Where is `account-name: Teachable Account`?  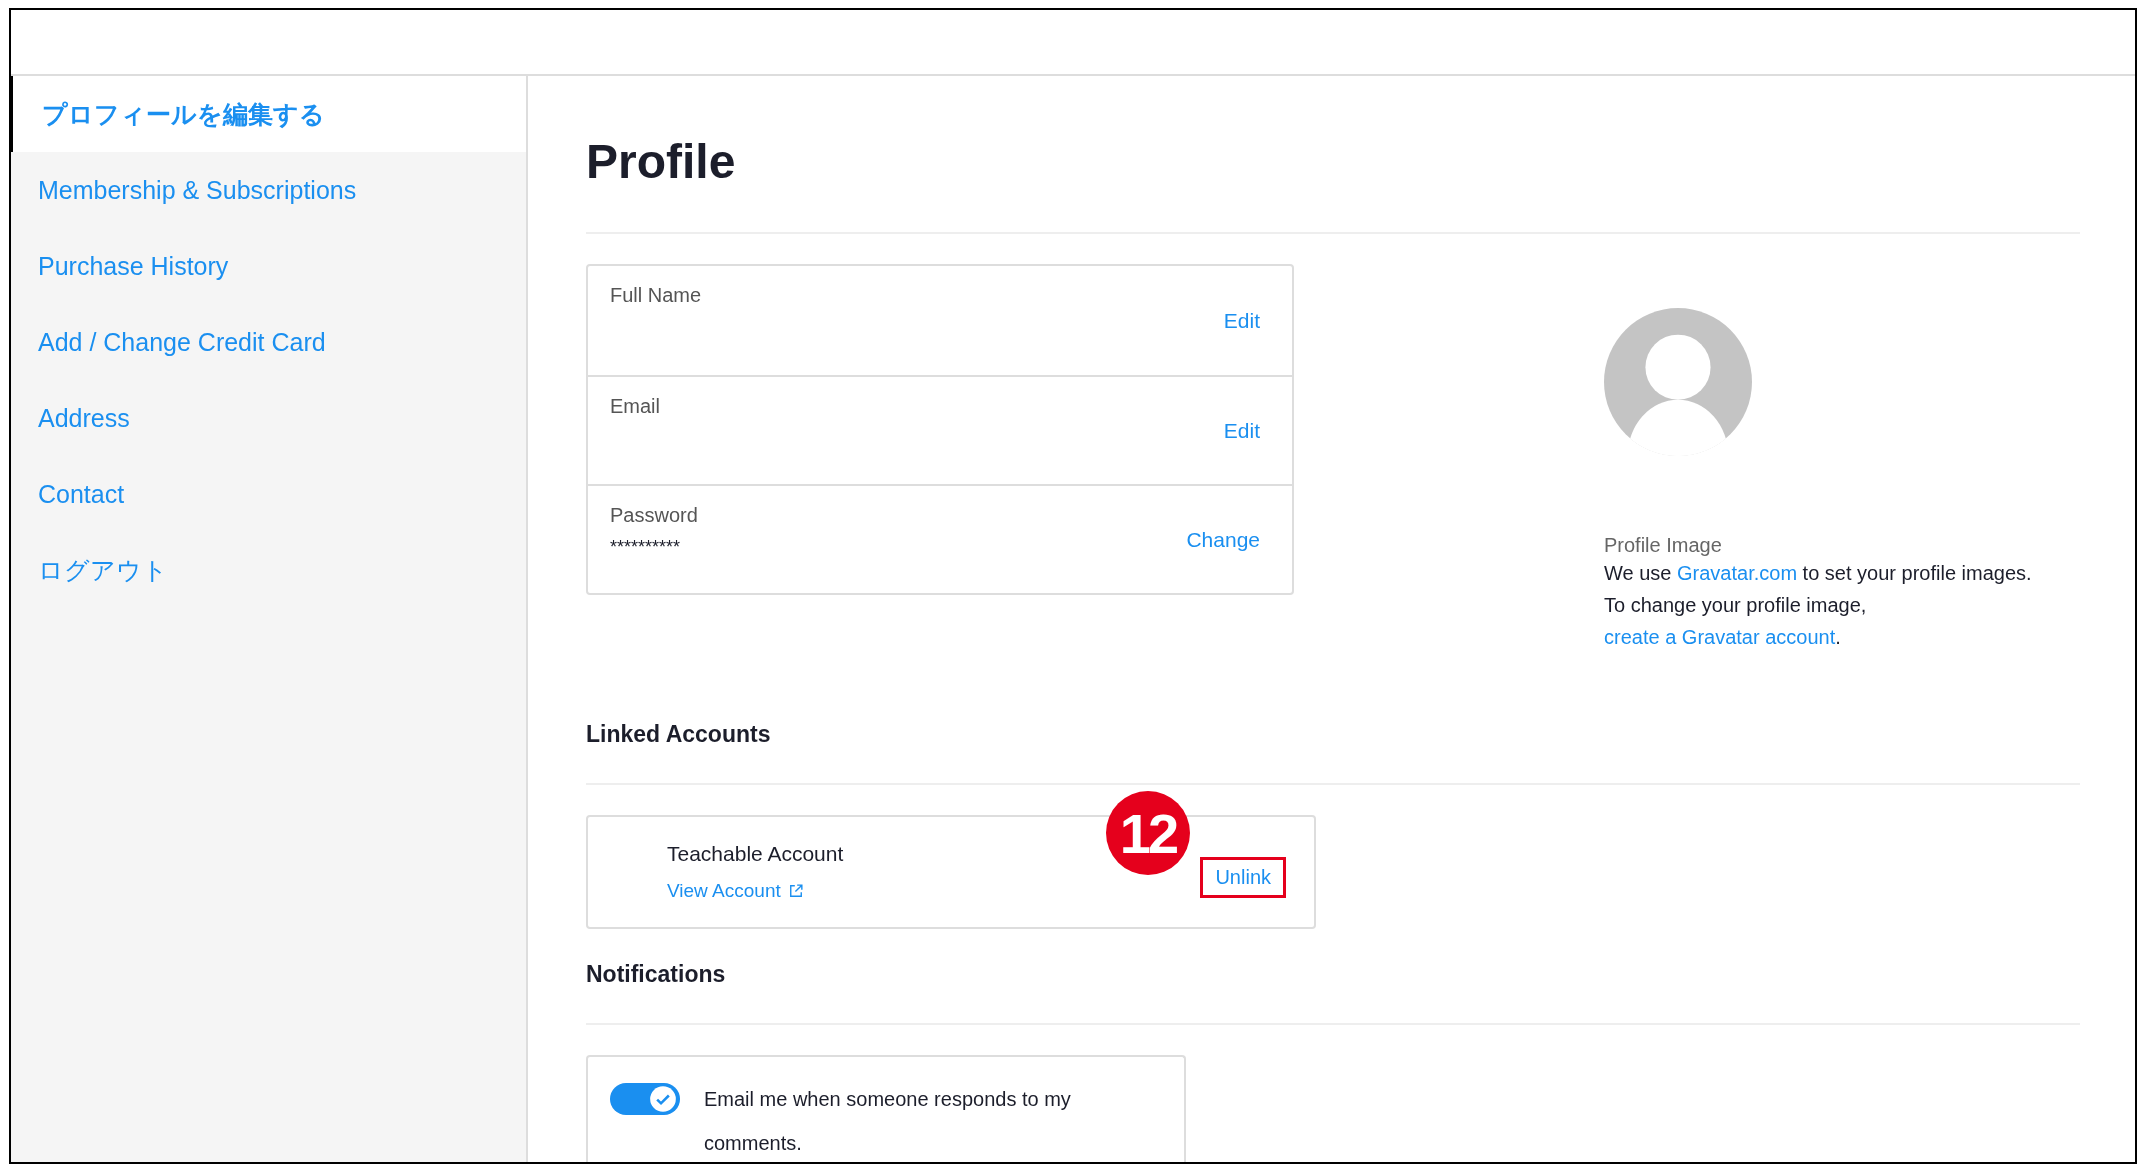
account-name: Teachable Account is located at coordinates (755, 854).